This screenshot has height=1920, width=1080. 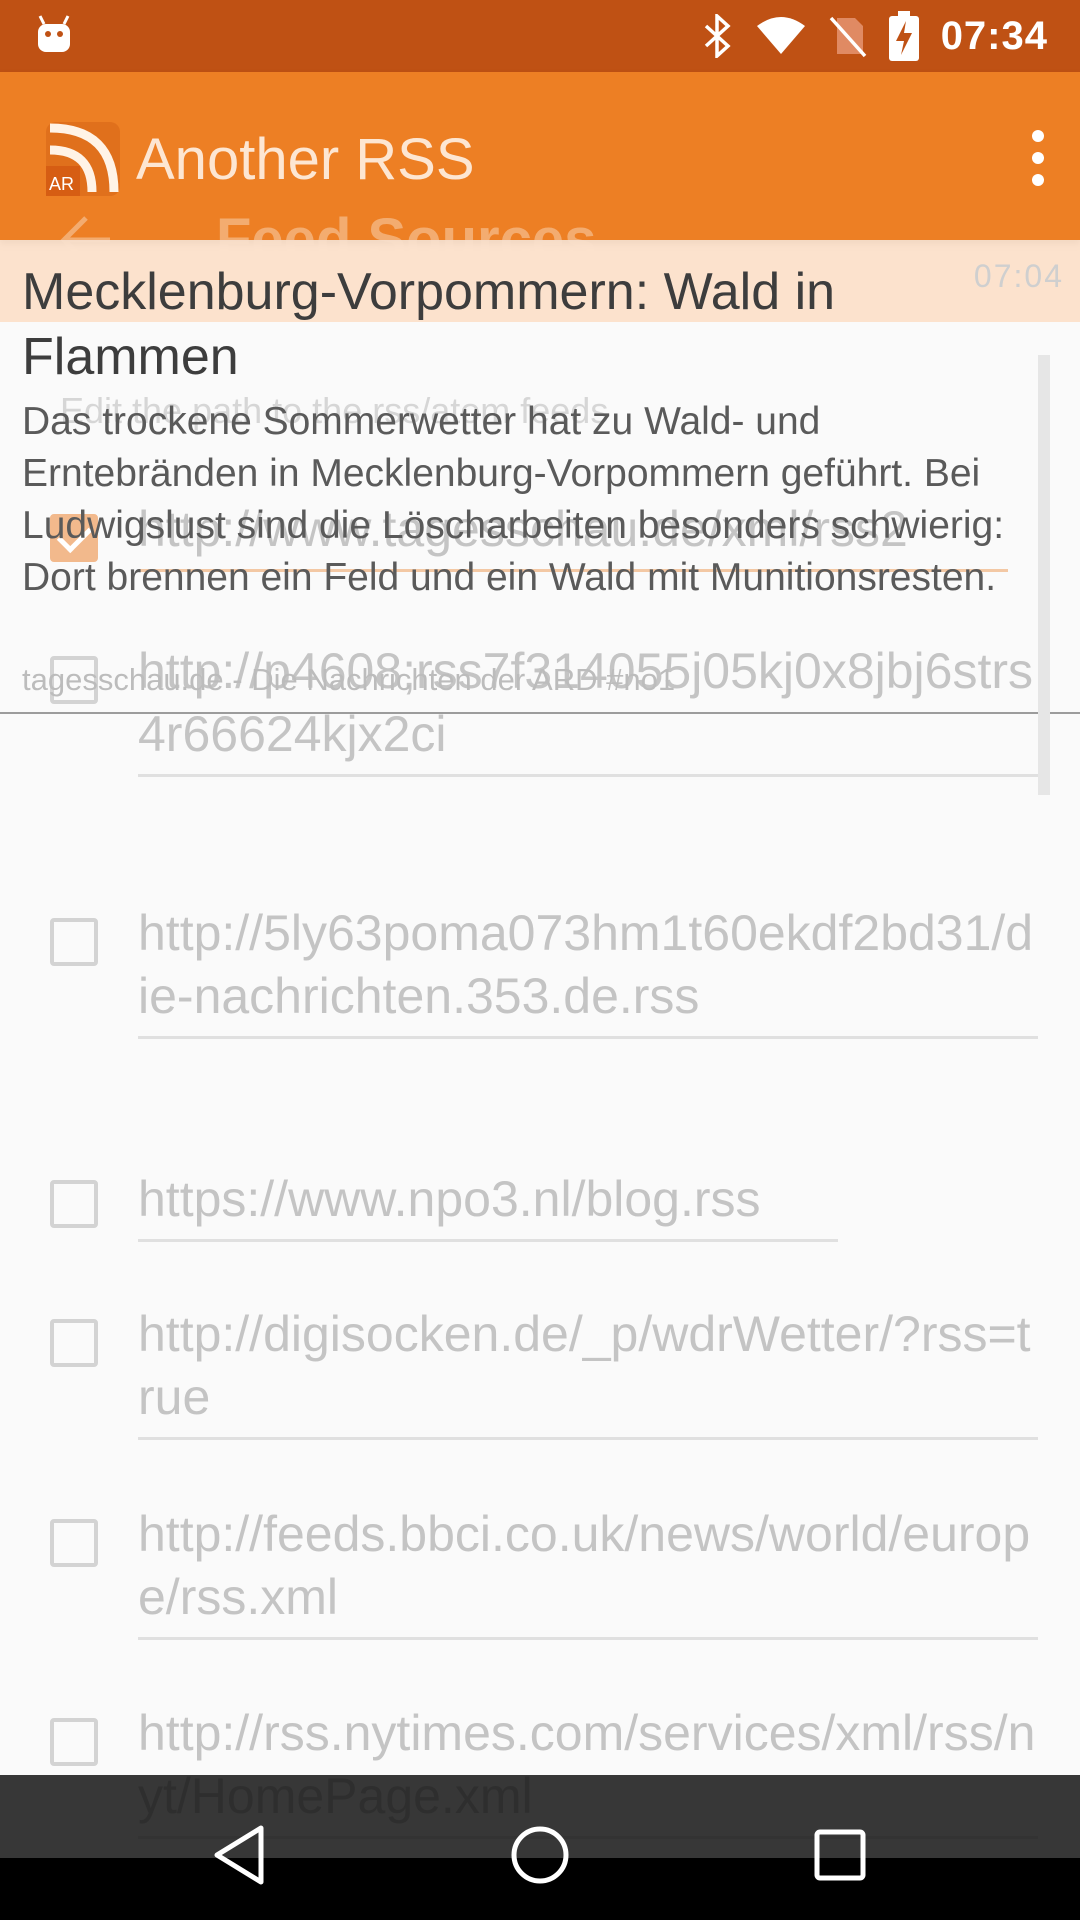 What do you see at coordinates (540, 36) in the screenshot?
I see `status-bar: 07:34` at bounding box center [540, 36].